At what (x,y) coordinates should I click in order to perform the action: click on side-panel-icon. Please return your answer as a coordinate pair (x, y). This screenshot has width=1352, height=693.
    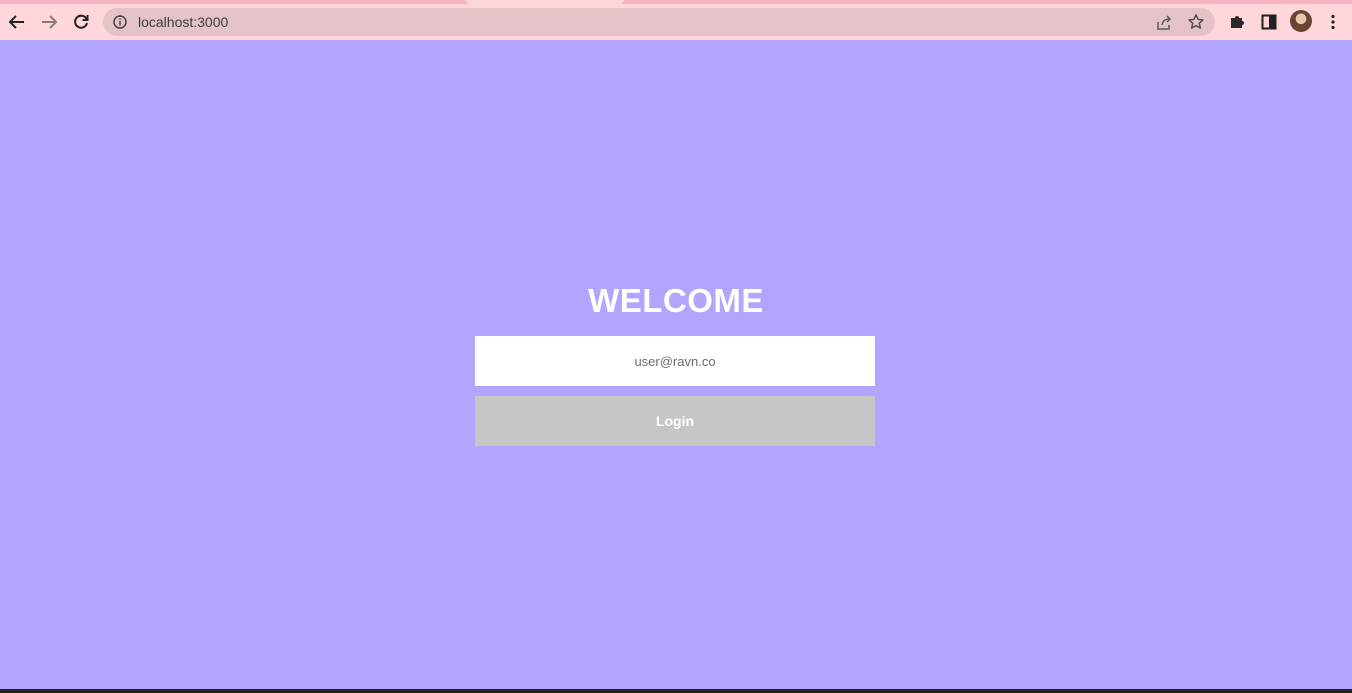
    Looking at the image, I should click on (1269, 22).